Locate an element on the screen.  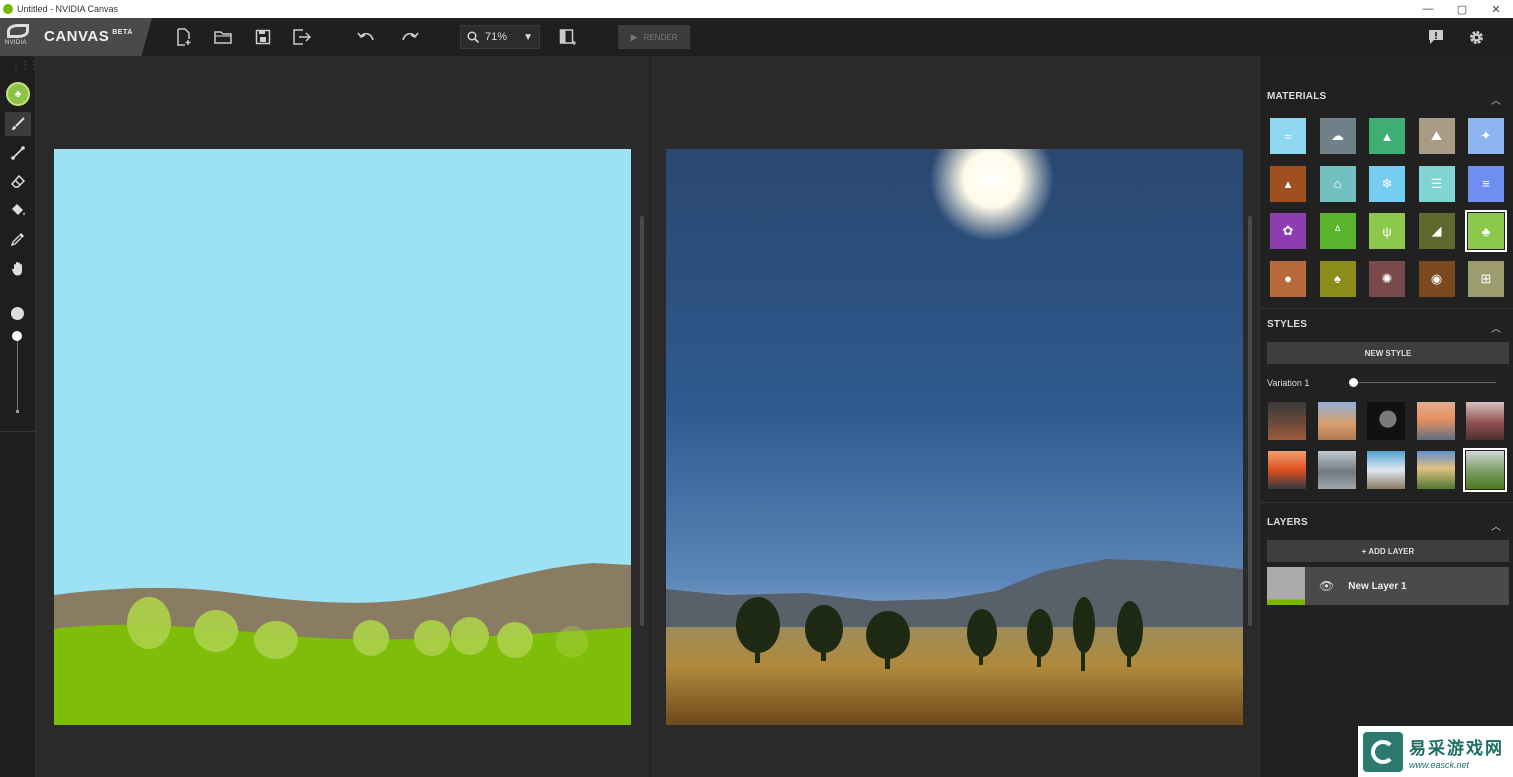
save-button is located at coordinates (263, 37).